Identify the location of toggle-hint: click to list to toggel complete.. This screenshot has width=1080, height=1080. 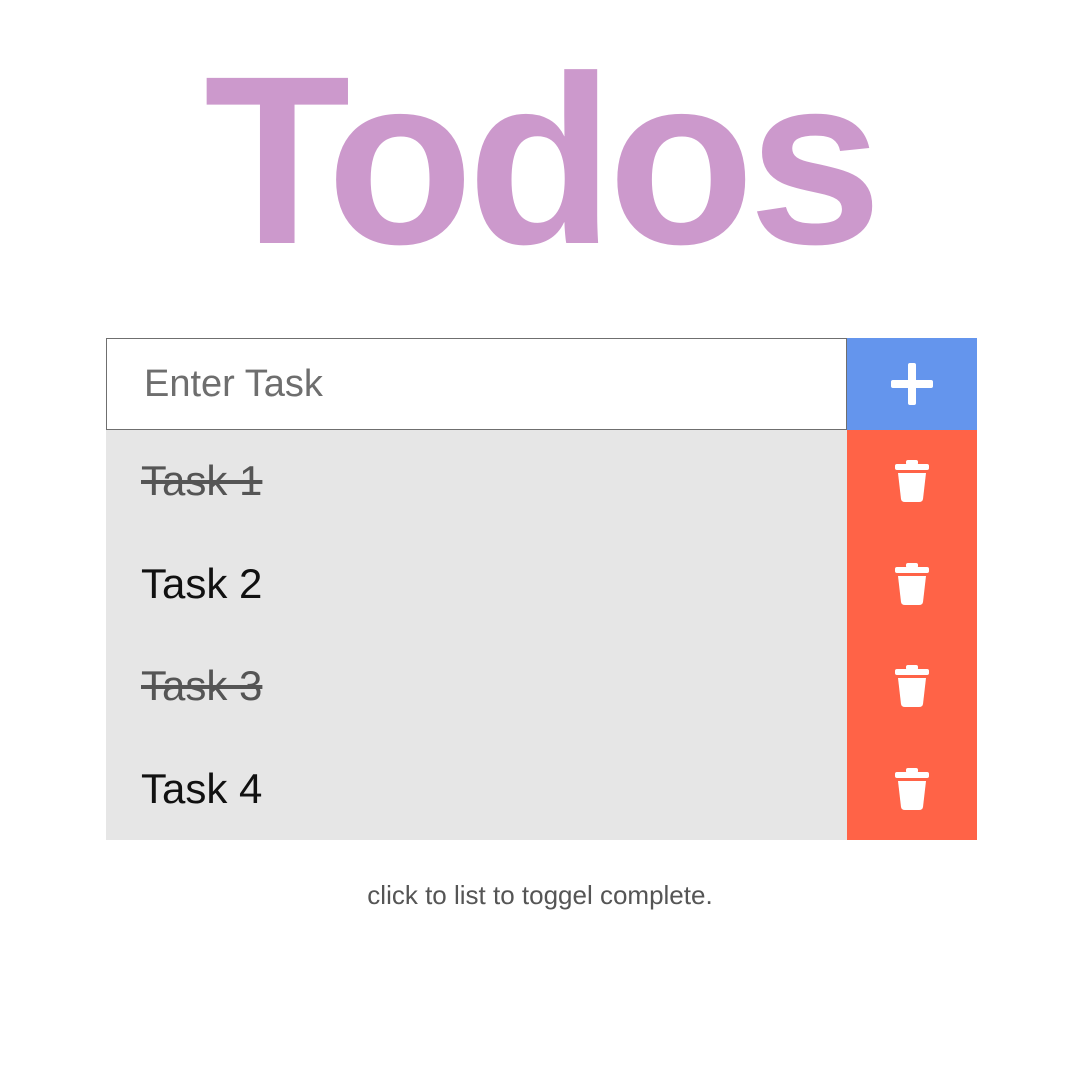
(540, 895).